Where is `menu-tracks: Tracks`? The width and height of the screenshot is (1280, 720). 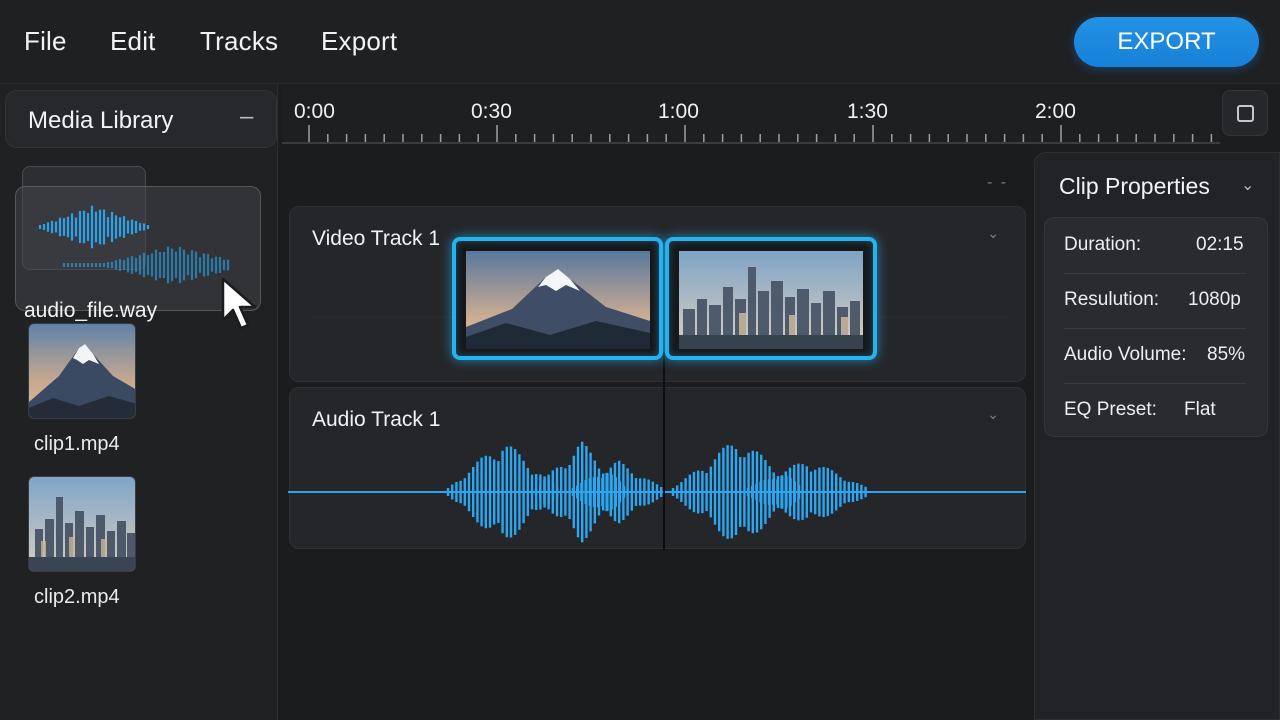 menu-tracks: Tracks is located at coordinates (239, 41).